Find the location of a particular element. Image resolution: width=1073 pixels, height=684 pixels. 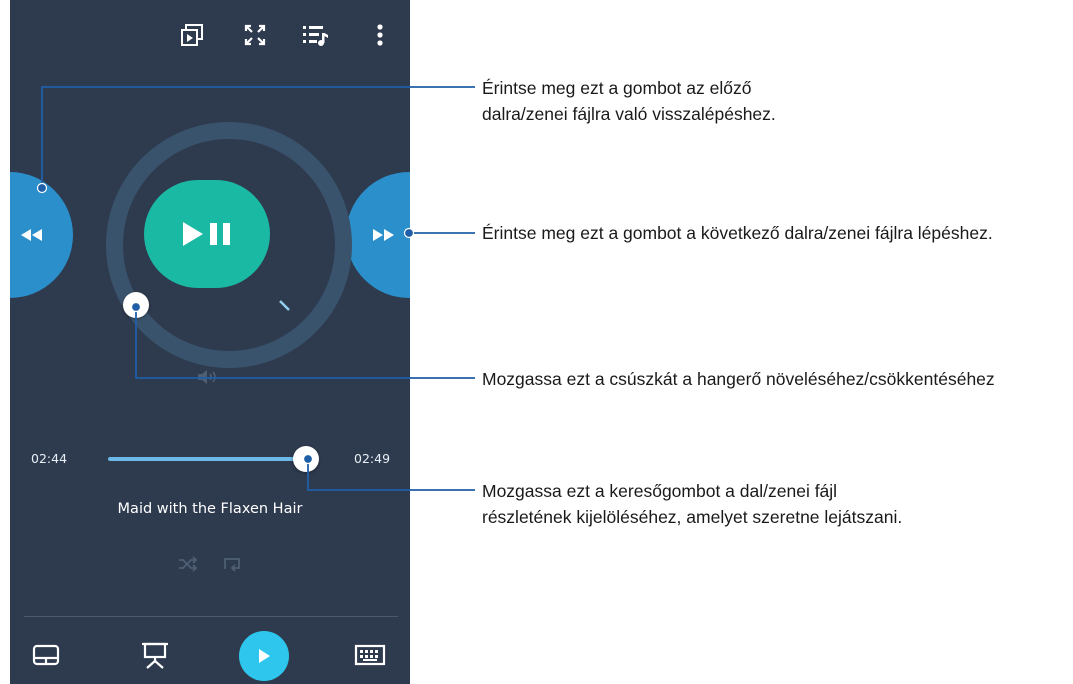

touchpad-icon is located at coordinates (46, 655).